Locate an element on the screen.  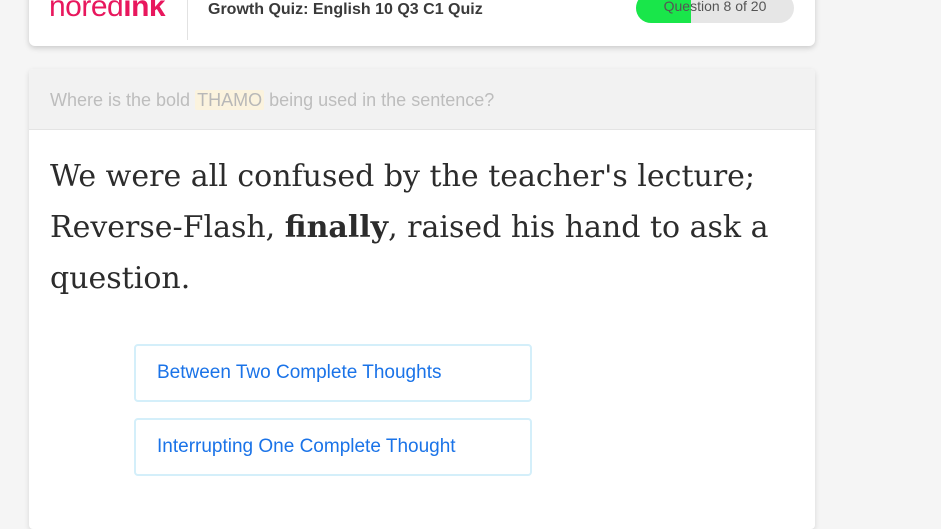
quiz-title: Growth Quiz: English 10 Q3 C1 Quiz is located at coordinates (345, 9).